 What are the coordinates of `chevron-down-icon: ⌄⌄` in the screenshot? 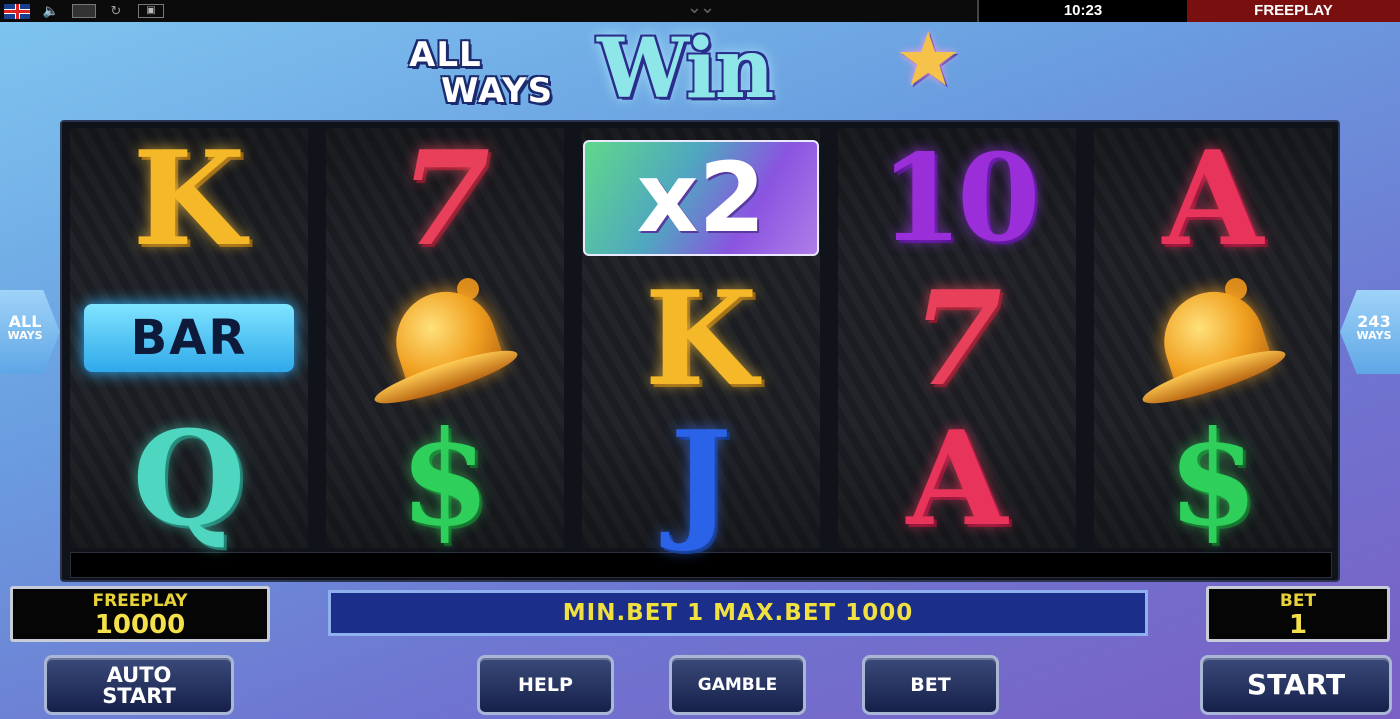 It's located at (700, 10).